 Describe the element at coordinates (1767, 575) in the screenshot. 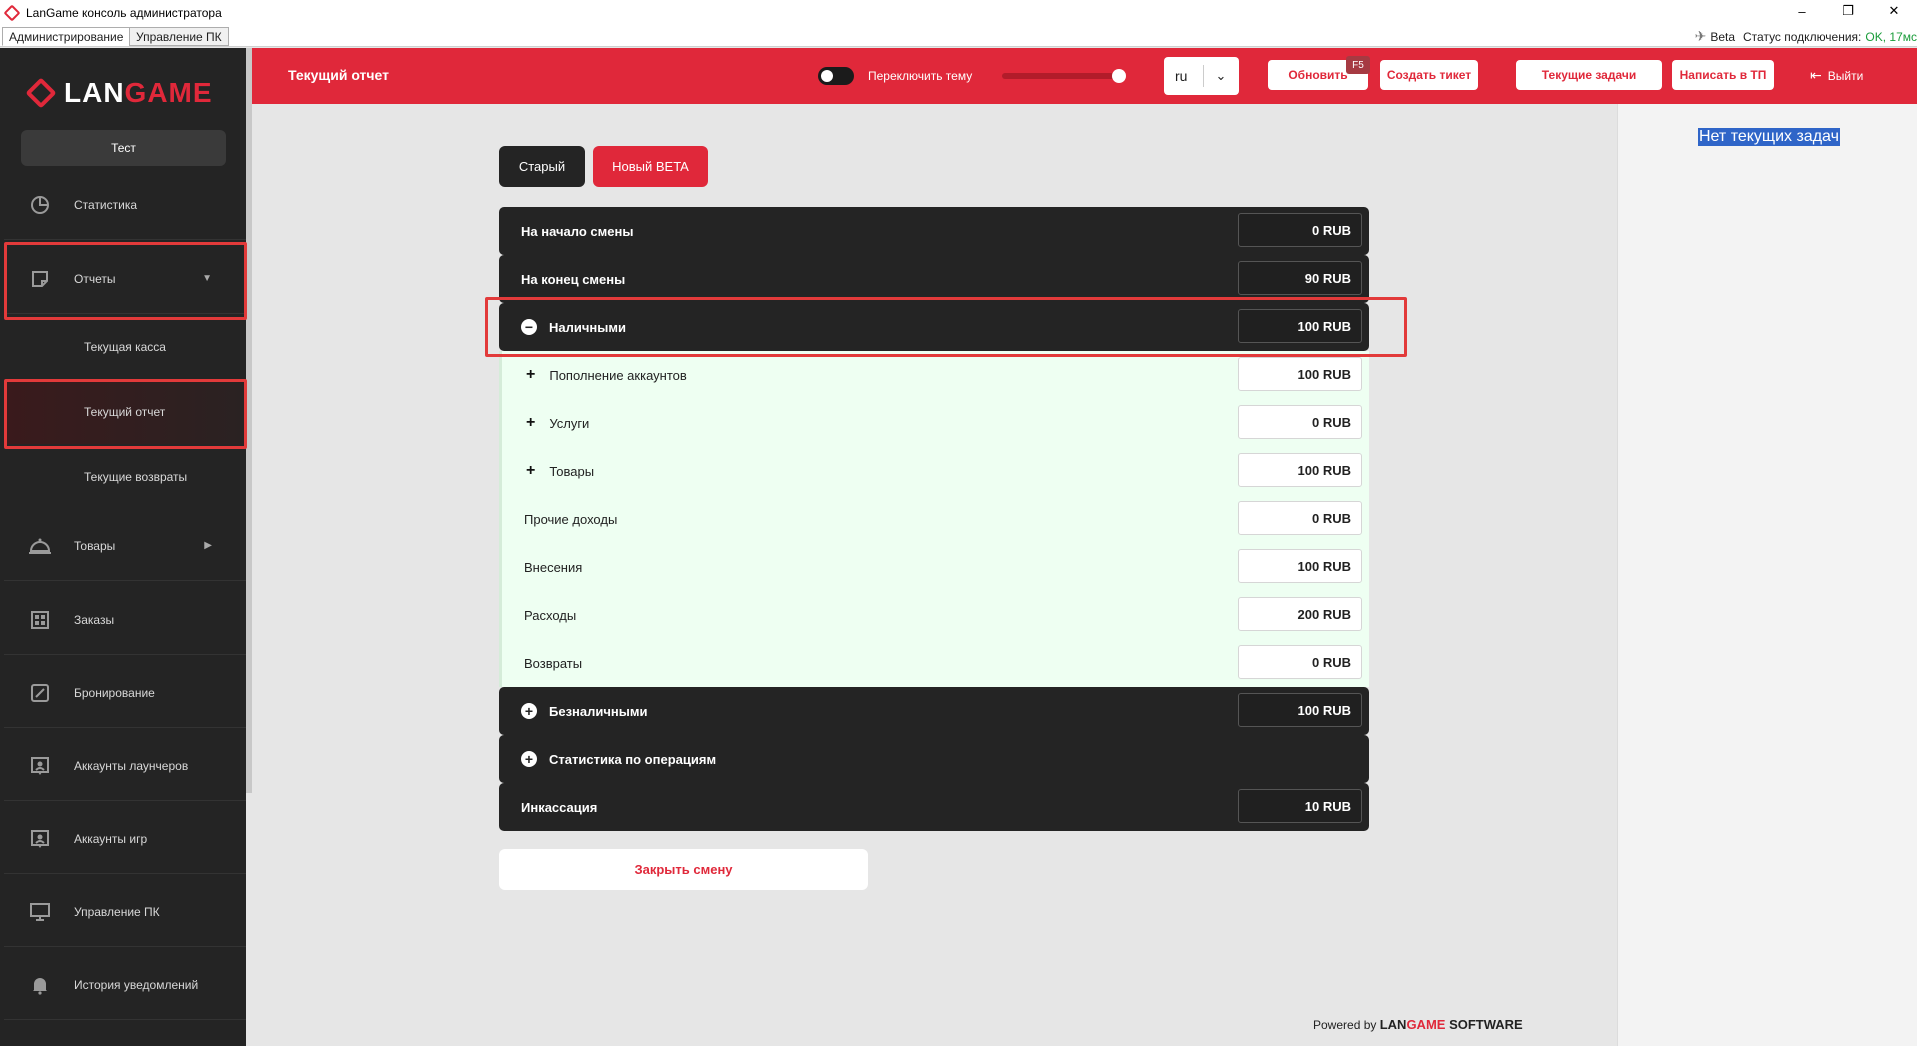

I see `tasks-panel: Нет текущих задач` at that location.